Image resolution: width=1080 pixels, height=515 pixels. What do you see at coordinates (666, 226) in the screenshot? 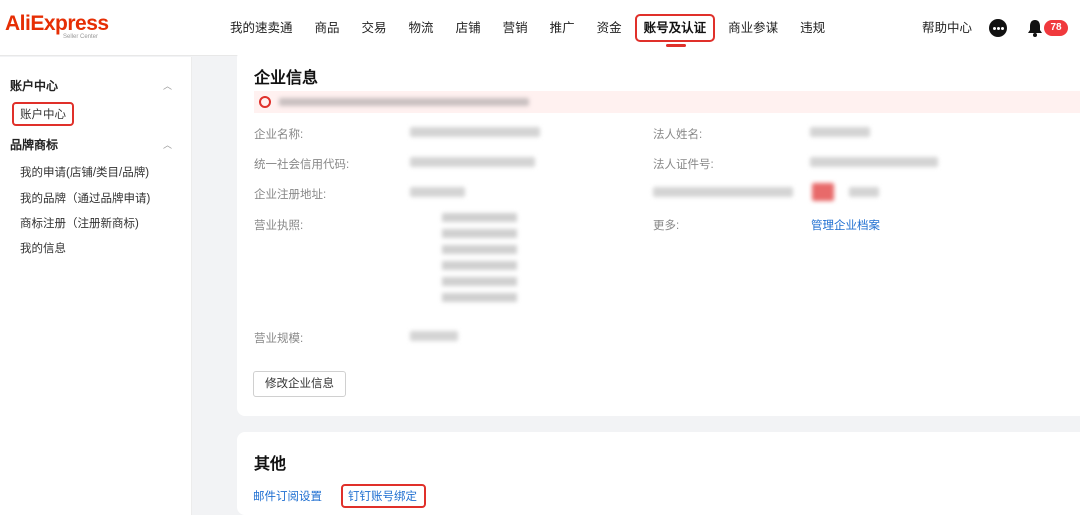
I see `more-label: 更多:` at bounding box center [666, 226].